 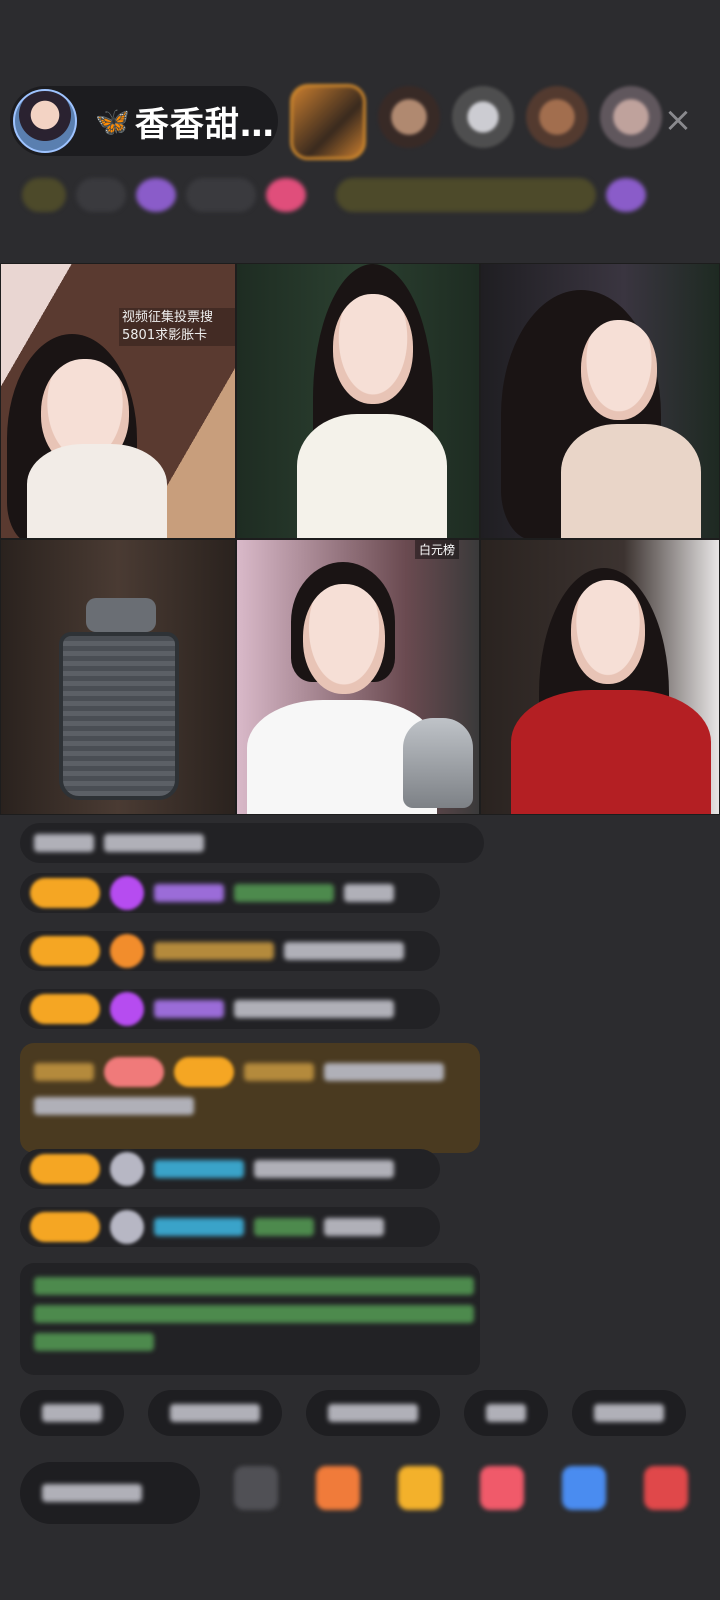 What do you see at coordinates (113, 121) in the screenshot?
I see `butterfly-icon: 🦋` at bounding box center [113, 121].